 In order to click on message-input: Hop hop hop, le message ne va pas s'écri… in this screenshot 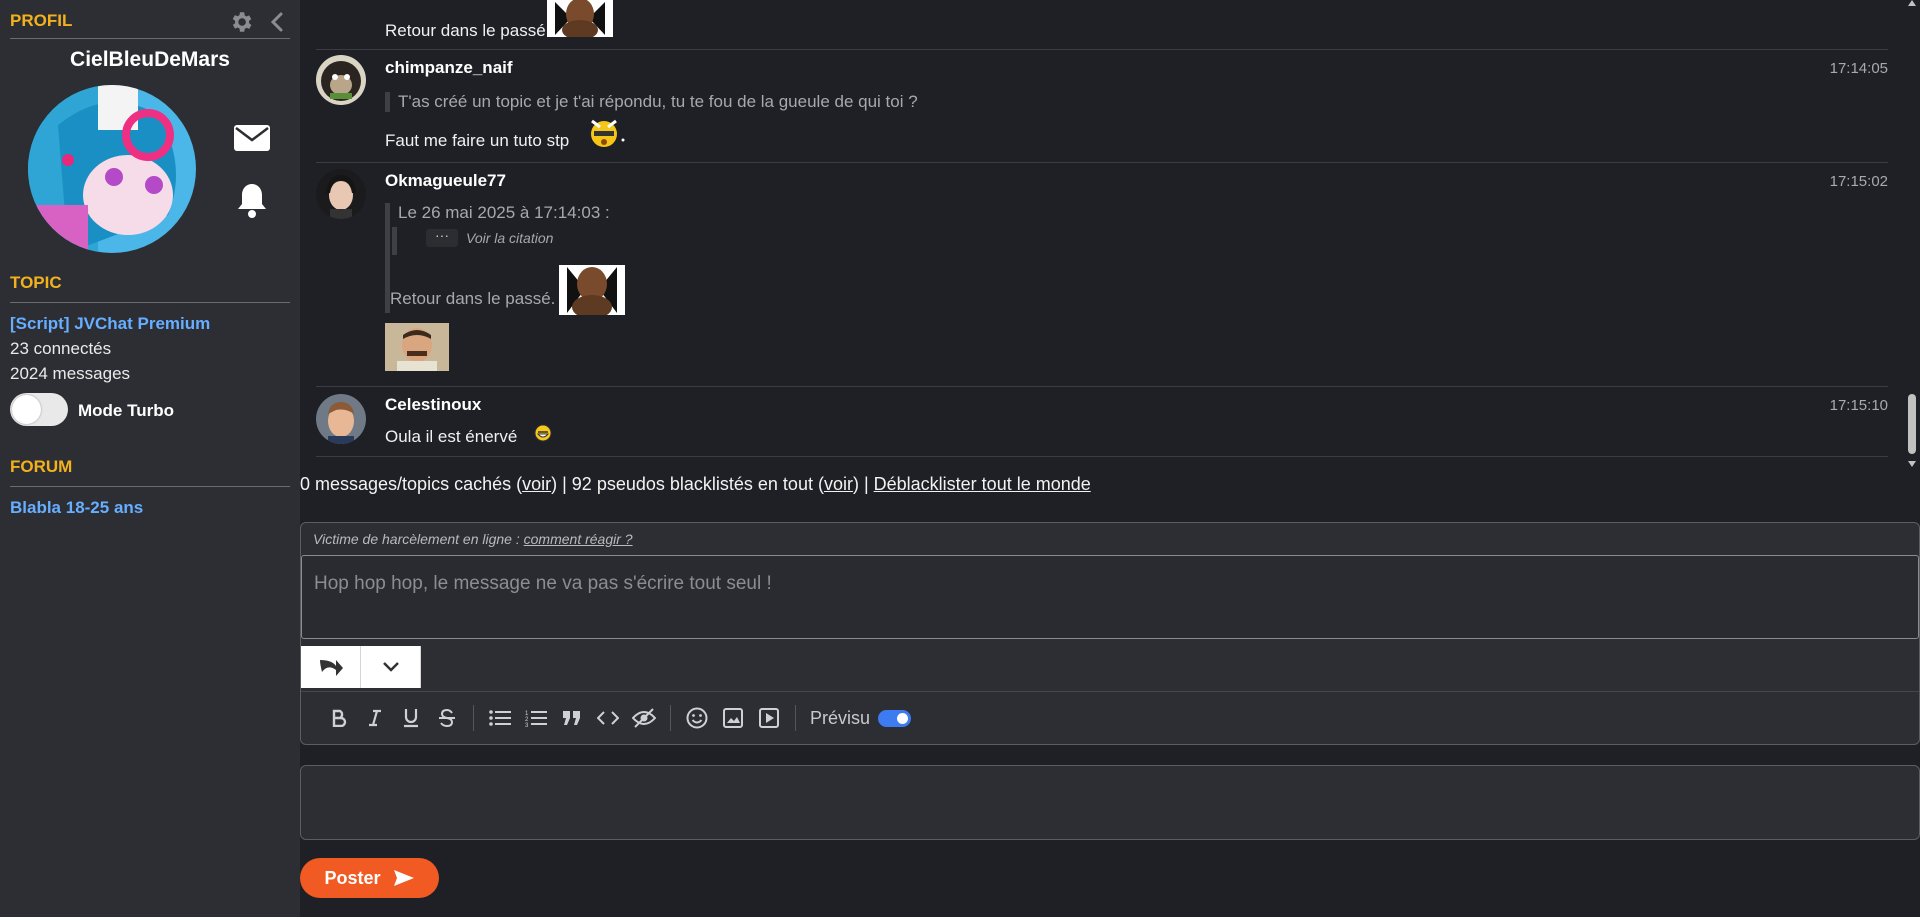, I will do `click(1110, 597)`.